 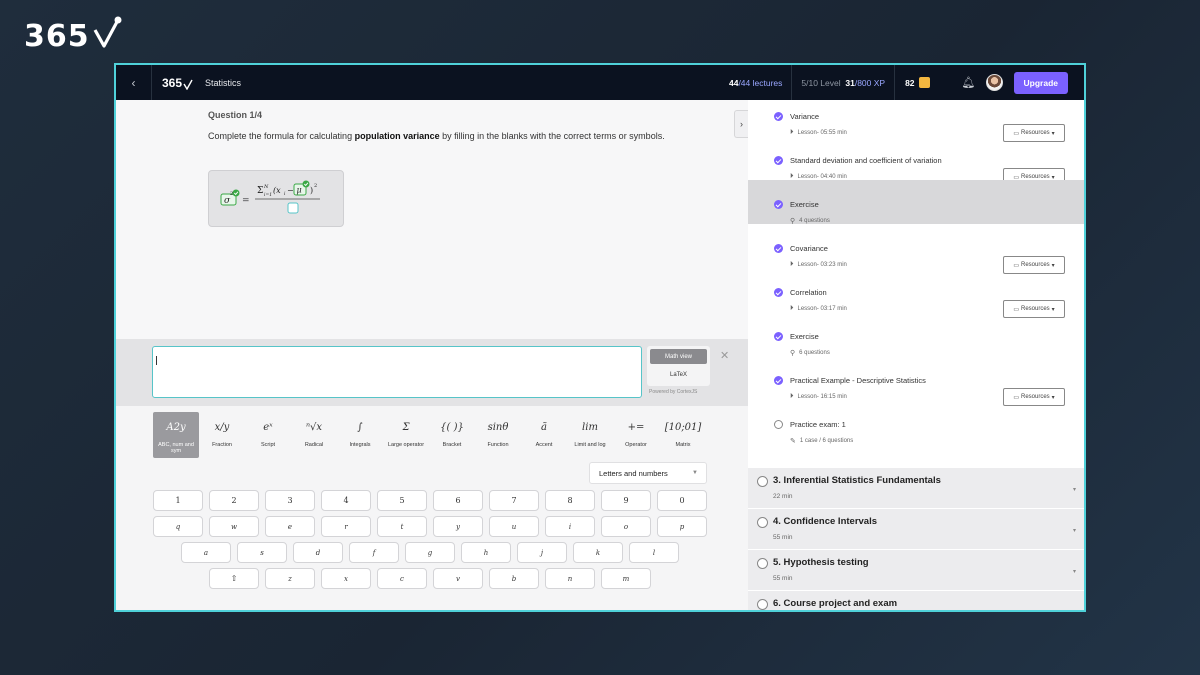 I want to click on keyboard-key: p, so click(x=682, y=526).